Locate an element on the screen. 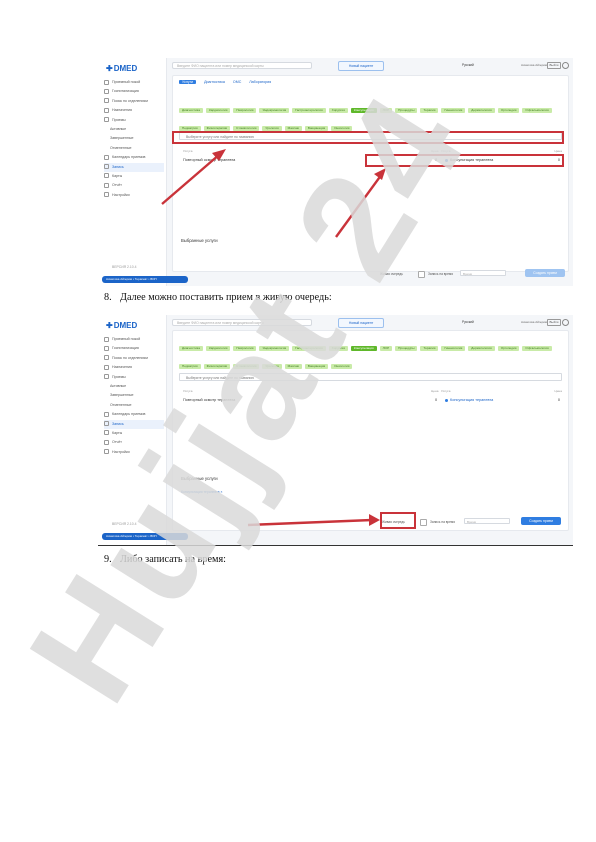  selected-service-tag: Консультация терапевта × is located at coordinates (202, 492).